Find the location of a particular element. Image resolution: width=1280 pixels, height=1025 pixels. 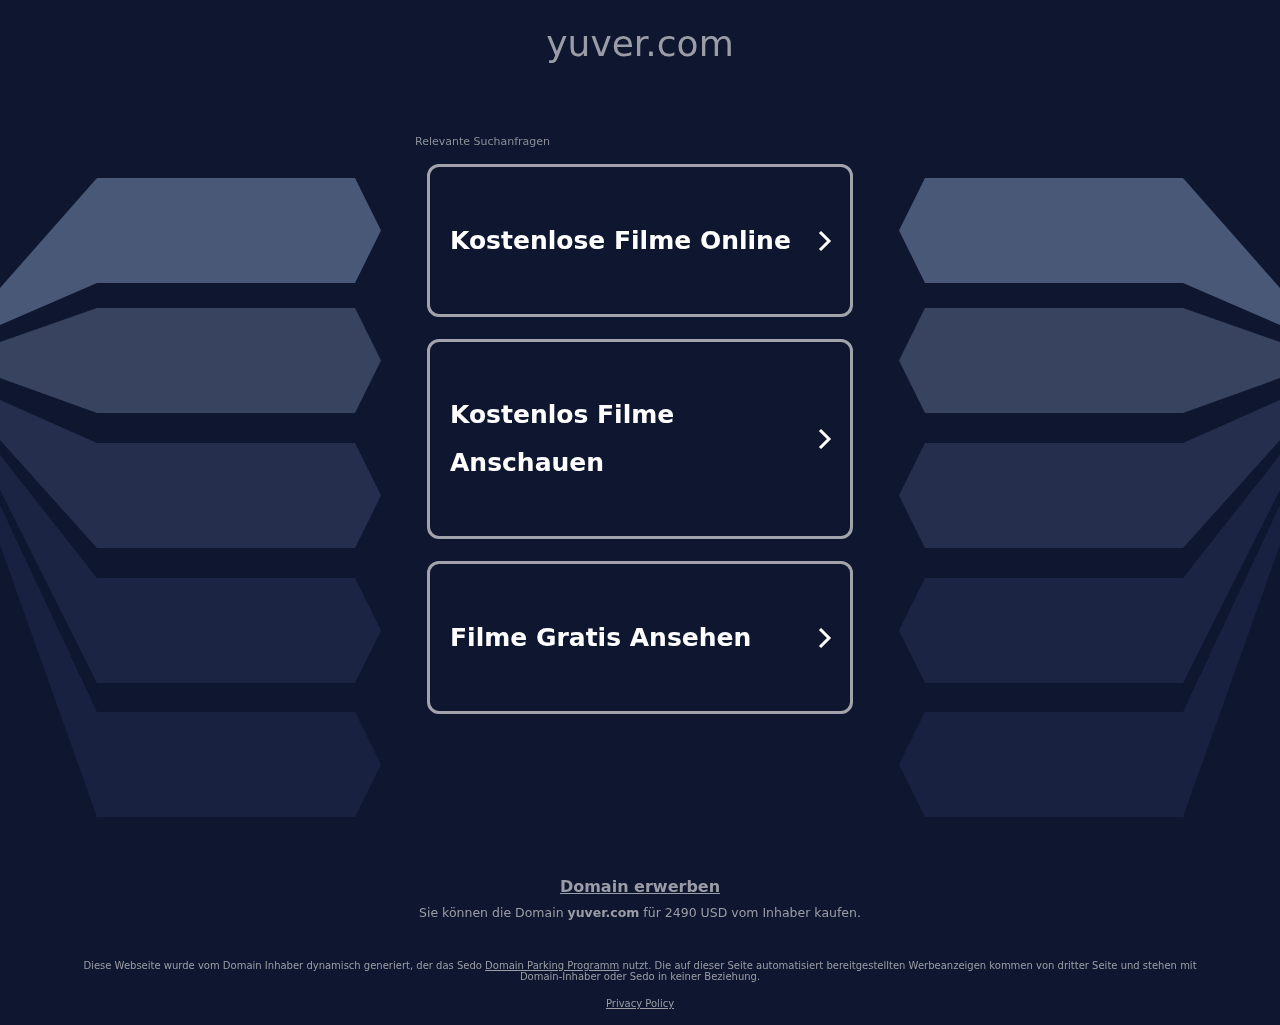

disclaimer-text: Diese Webseite wurde vom Domain Inhaber dynamisch generiert, der das Sedo Domain Parking Programm nutzt. Die auf dieser Seite automatisiert bereitgestellten Werbeanzeigen kommen von dritter Seite und stehen mit Domain-Inhaber oder Sedo in keiner Beziehung. is located at coordinates (640, 971).